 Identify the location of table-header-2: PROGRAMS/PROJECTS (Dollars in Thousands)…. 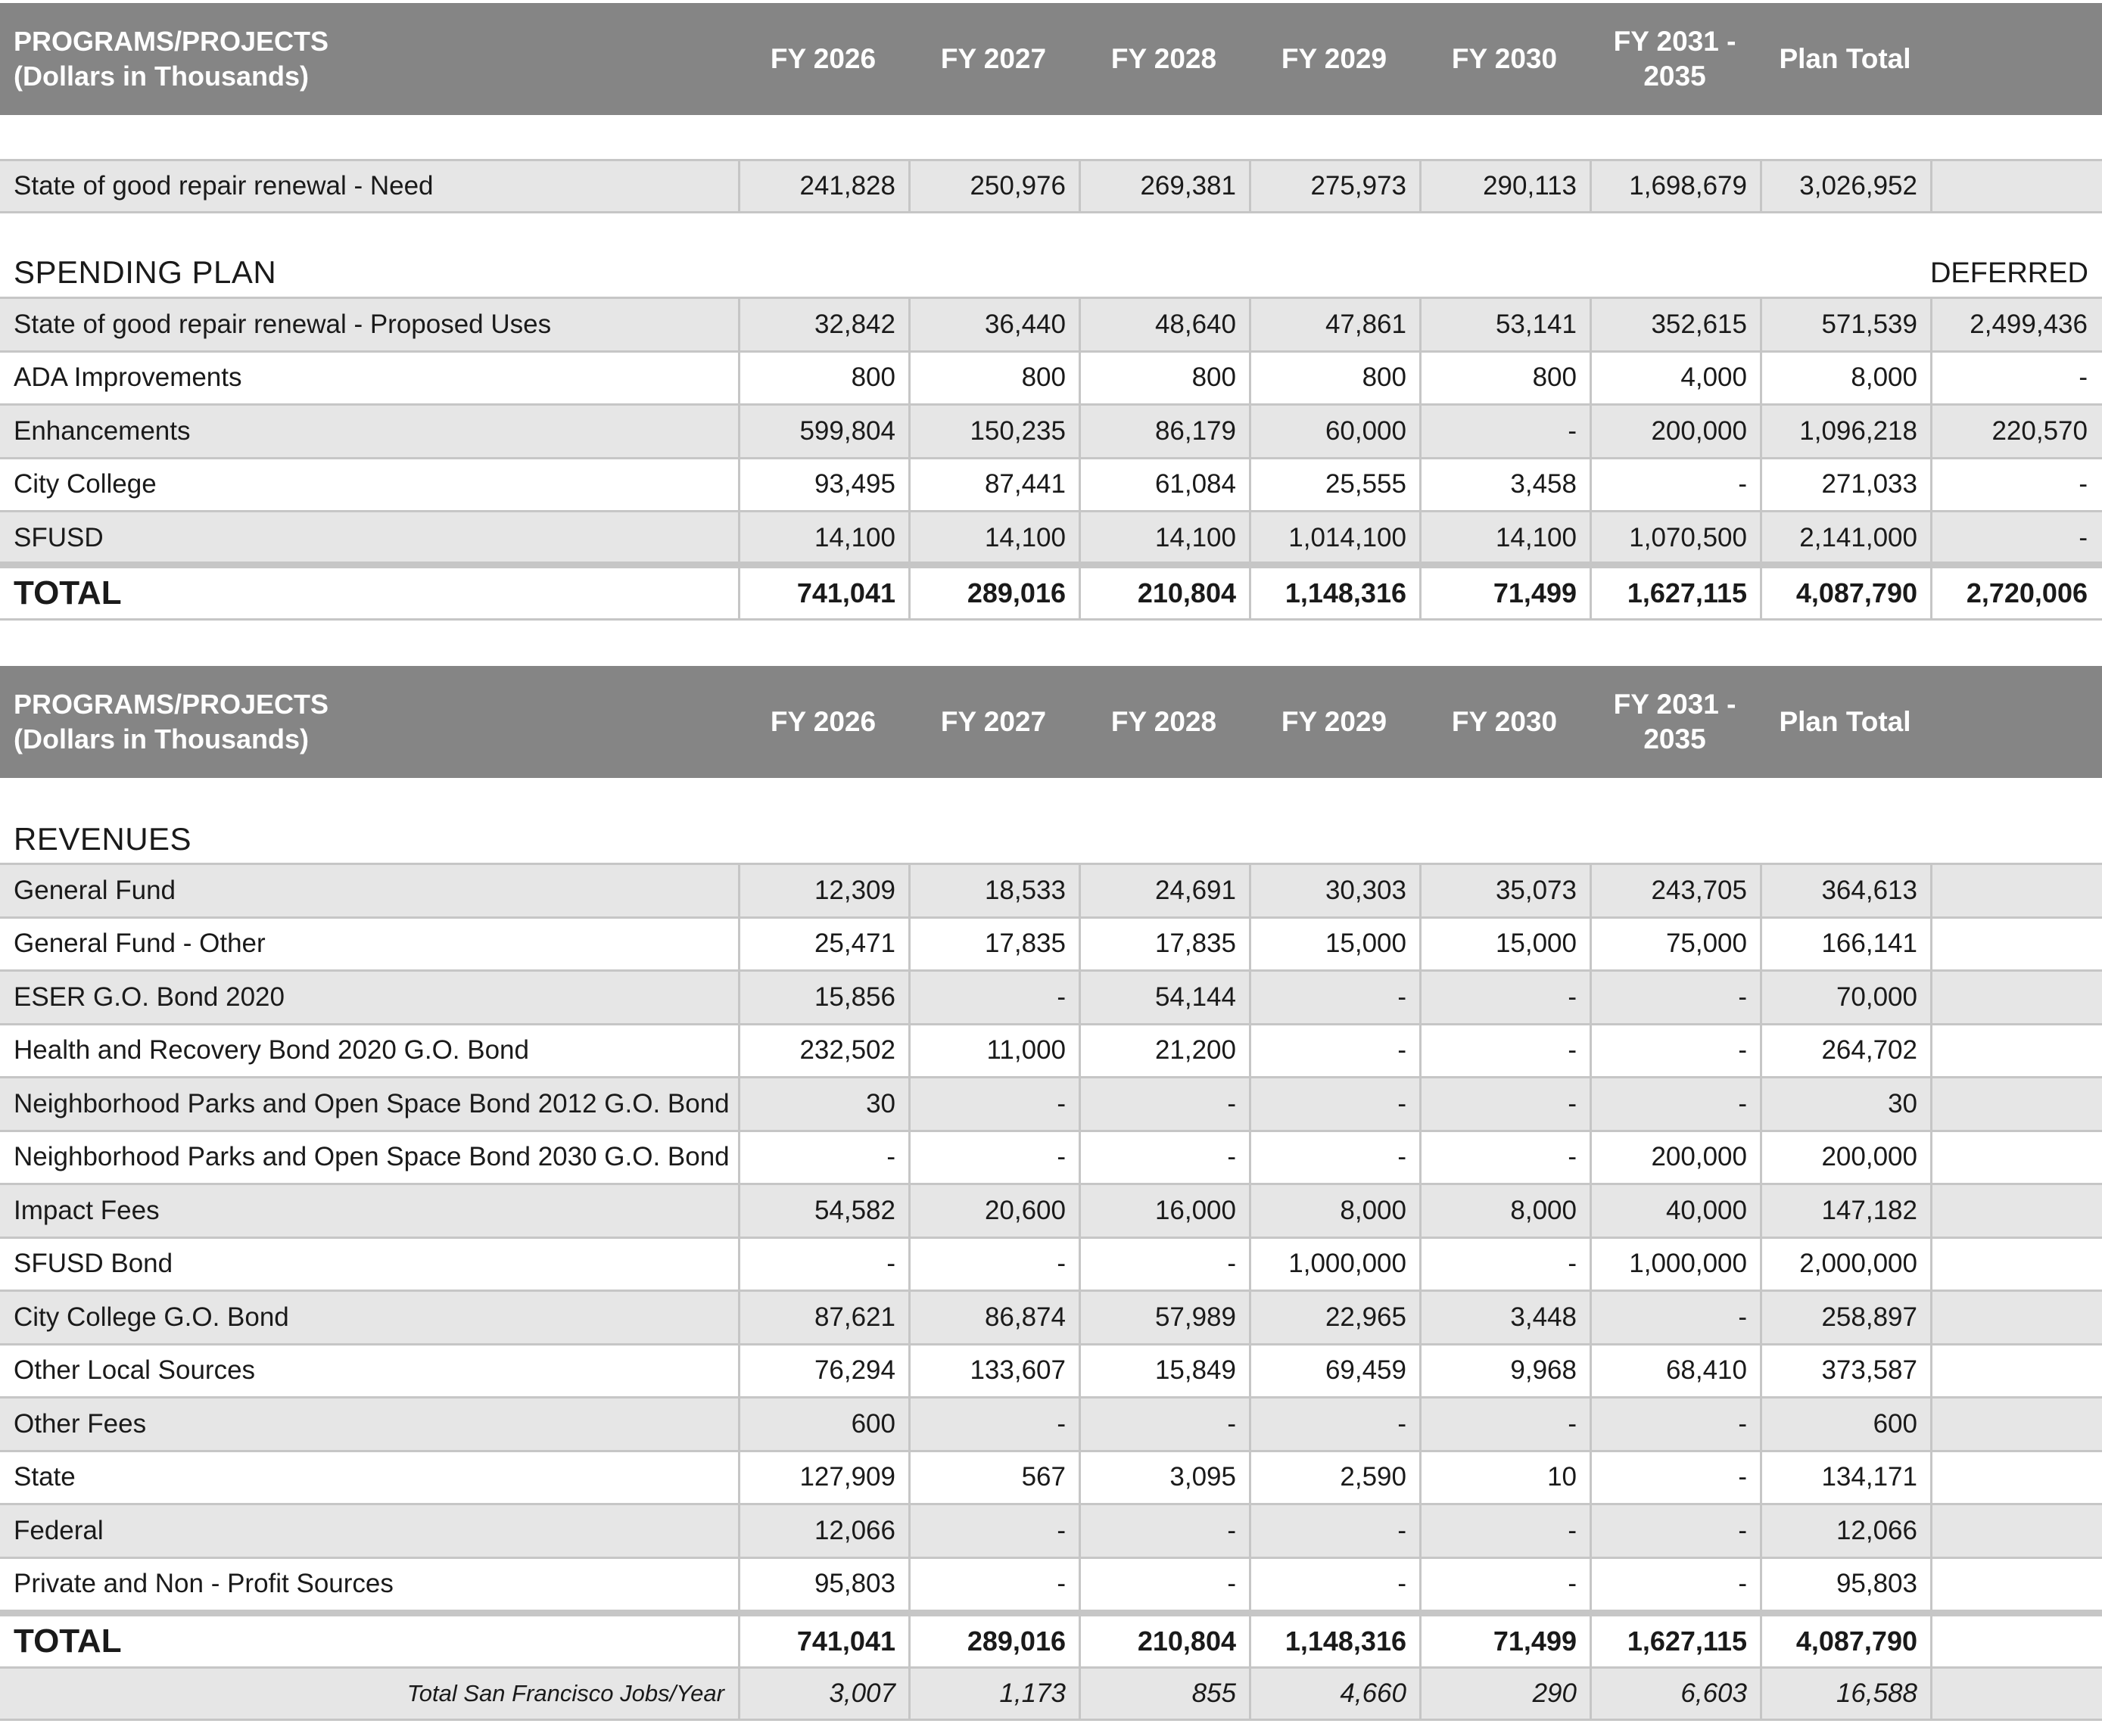
(1051, 722).